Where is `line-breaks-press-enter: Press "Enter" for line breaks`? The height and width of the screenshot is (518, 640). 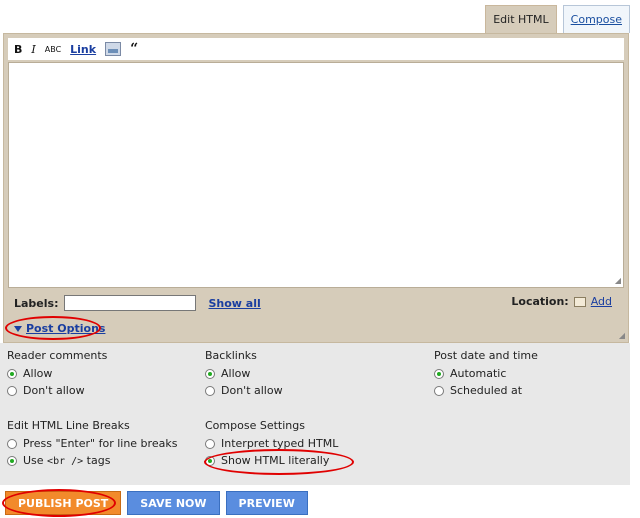
line-breaks-press-enter: Press "Enter" for line breaks is located at coordinates (92, 443).